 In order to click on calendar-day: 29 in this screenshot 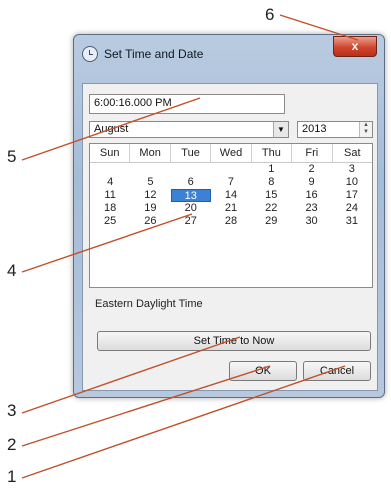, I will do `click(271, 221)`.